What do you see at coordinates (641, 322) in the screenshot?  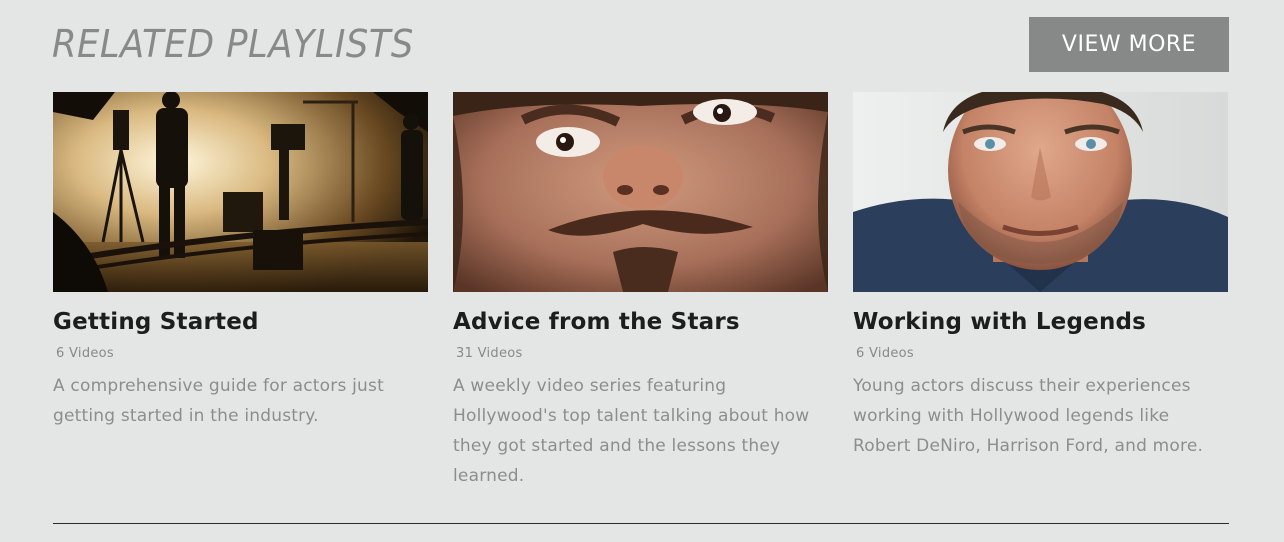 I see `playlist-title: Advice from the Stars` at bounding box center [641, 322].